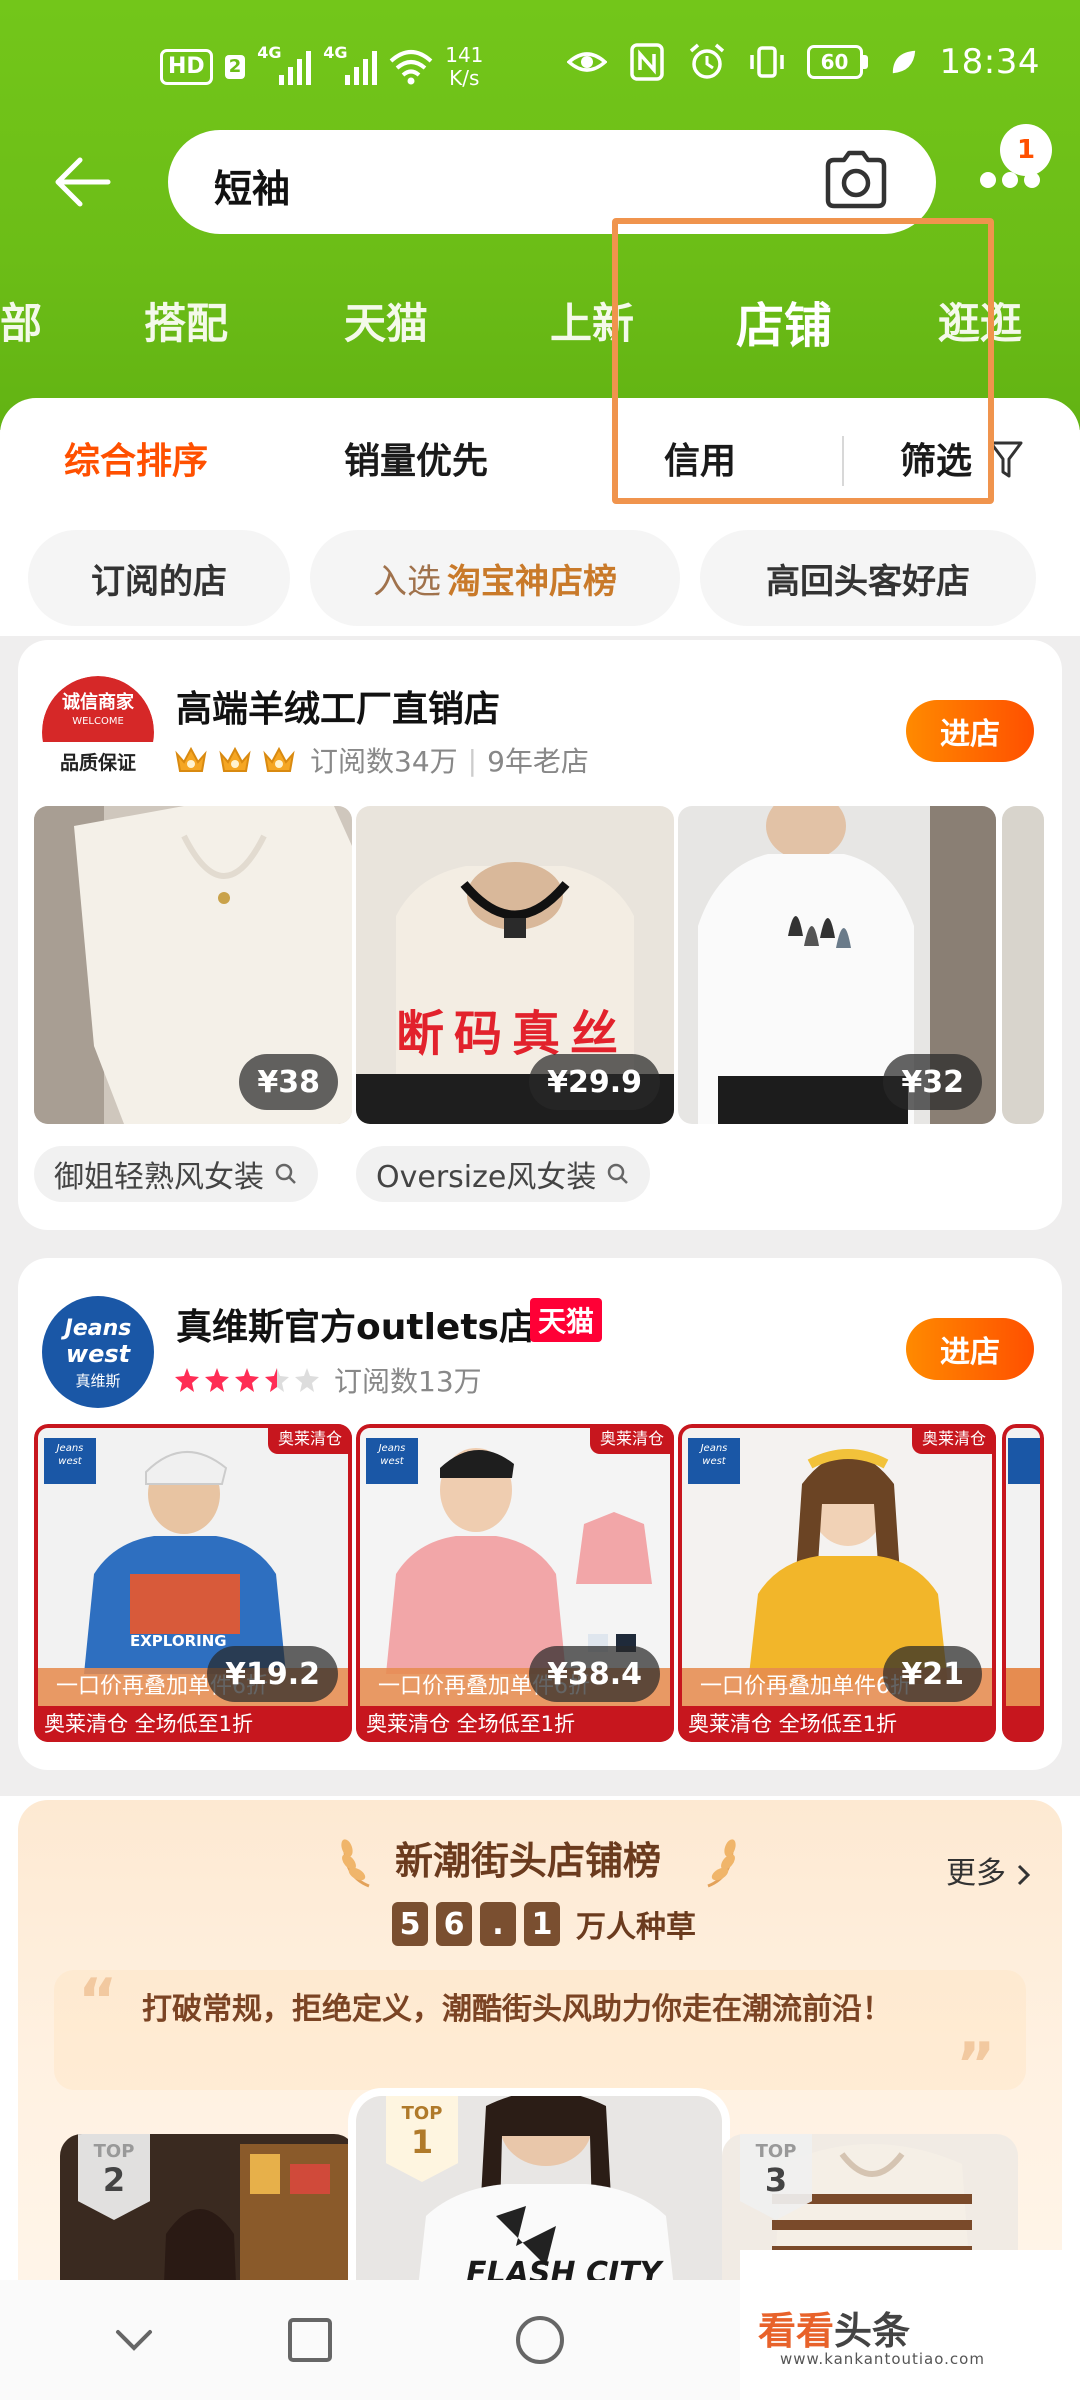 The height and width of the screenshot is (2400, 1080). What do you see at coordinates (235, 759) in the screenshot?
I see `crown-icon` at bounding box center [235, 759].